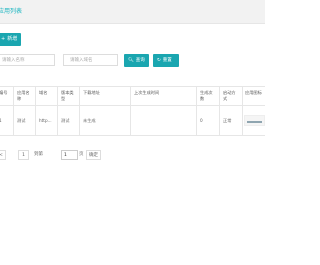 The height and width of the screenshot is (265, 320). I want to click on table-cell-id: 1, so click(1, 120).